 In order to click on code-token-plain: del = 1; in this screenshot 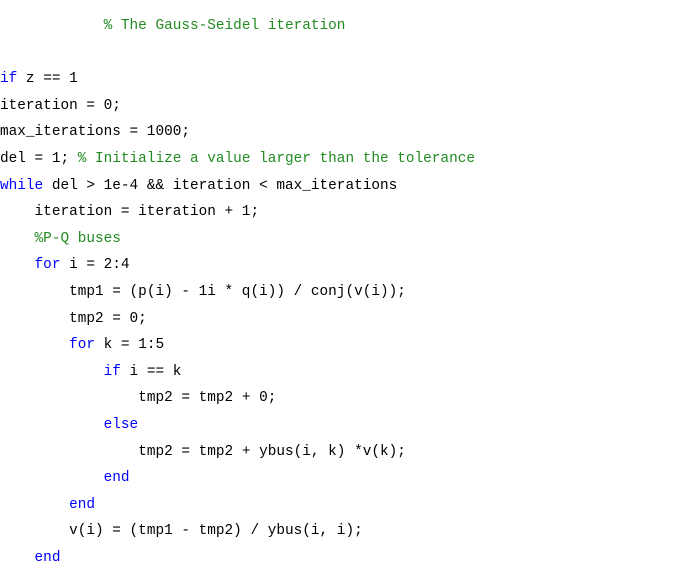, I will do `click(39, 159)`.